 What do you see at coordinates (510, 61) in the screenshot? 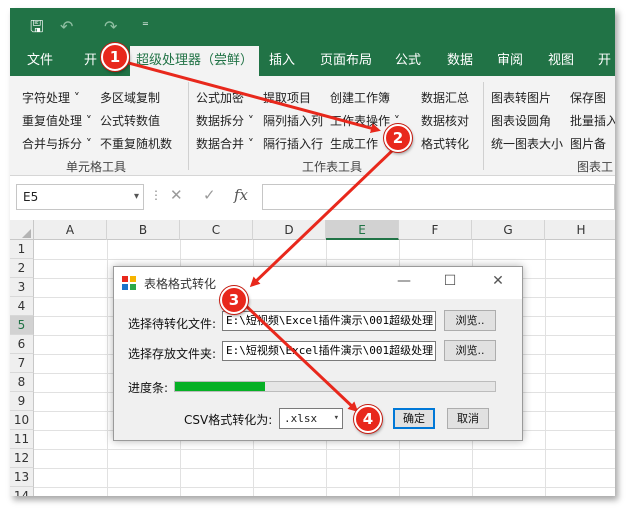
I see `tab-review: 审阅` at bounding box center [510, 61].